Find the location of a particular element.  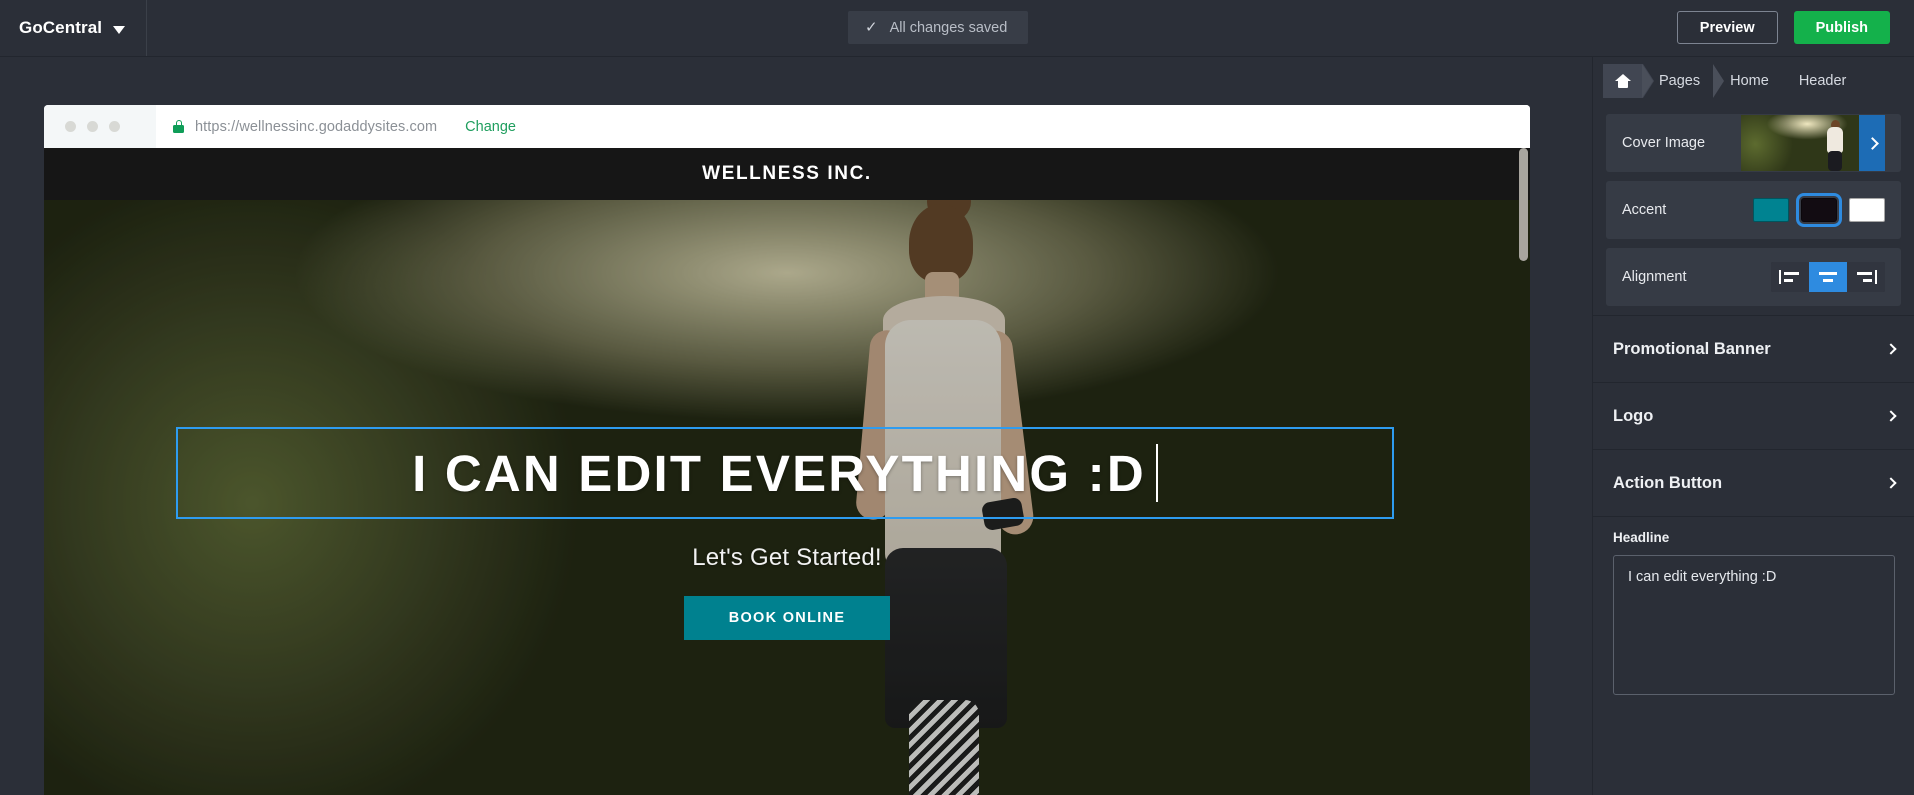

hero-headline: I CAN EDIT EVERYTHING :D is located at coordinates (779, 473).